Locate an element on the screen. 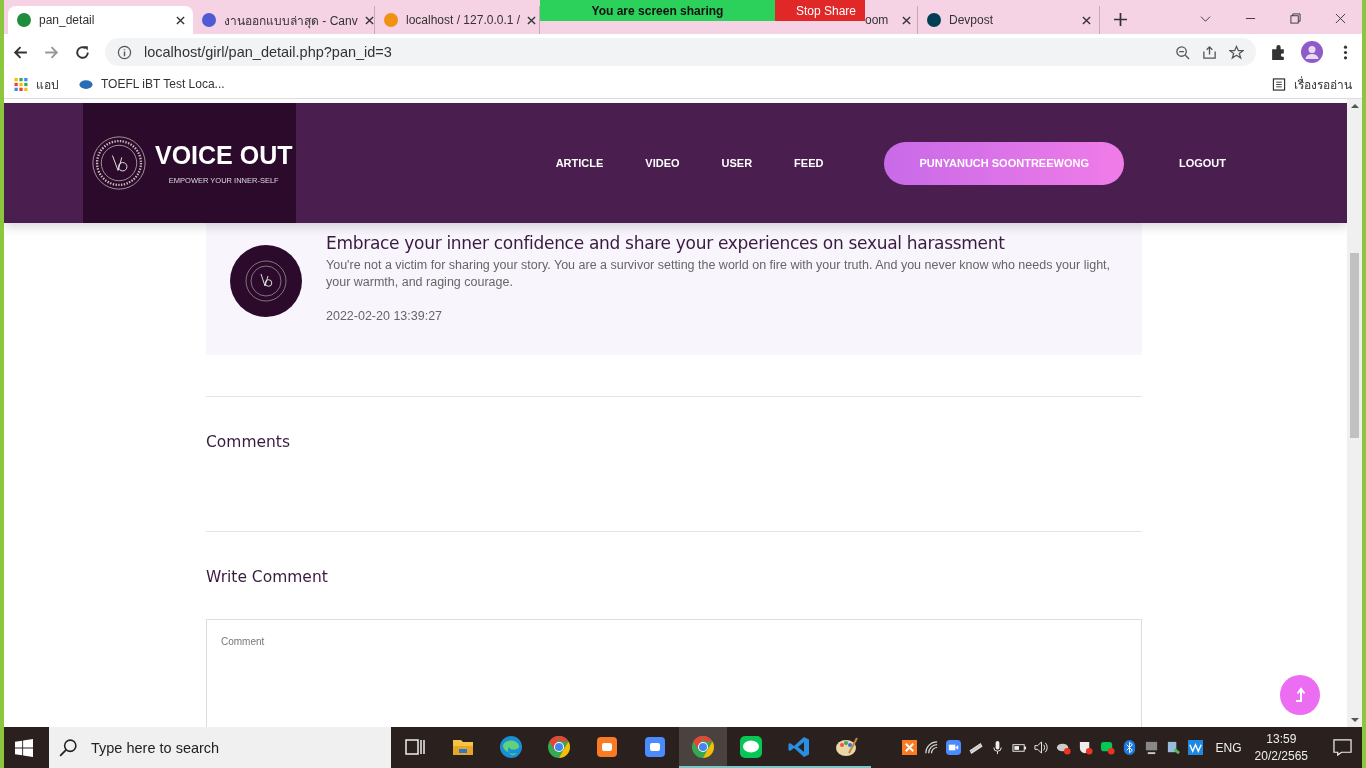 Image resolution: width=1366 pixels, height=768 pixels. clock-time: 13:59 is located at coordinates (1281, 739).